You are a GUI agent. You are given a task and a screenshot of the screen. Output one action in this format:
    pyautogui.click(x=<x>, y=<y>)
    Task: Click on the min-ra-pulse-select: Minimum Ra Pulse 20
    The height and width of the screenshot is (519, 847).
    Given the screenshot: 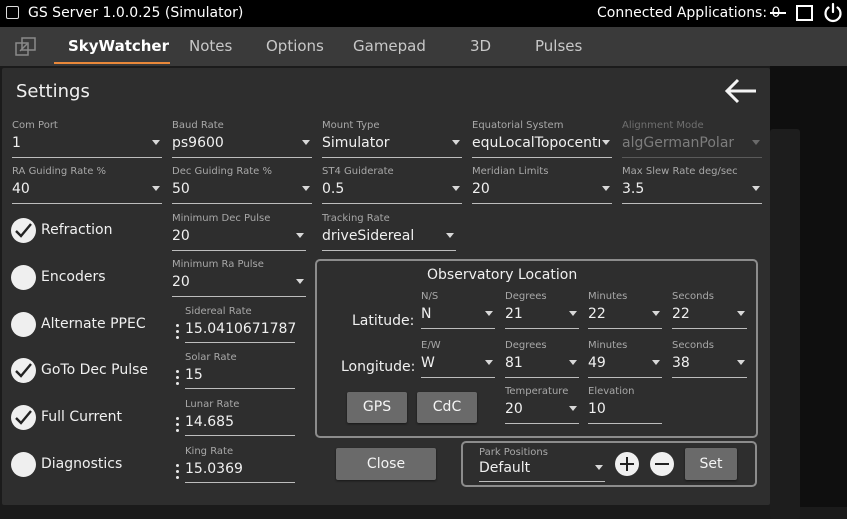 What is the action you would take?
    pyautogui.click(x=239, y=278)
    